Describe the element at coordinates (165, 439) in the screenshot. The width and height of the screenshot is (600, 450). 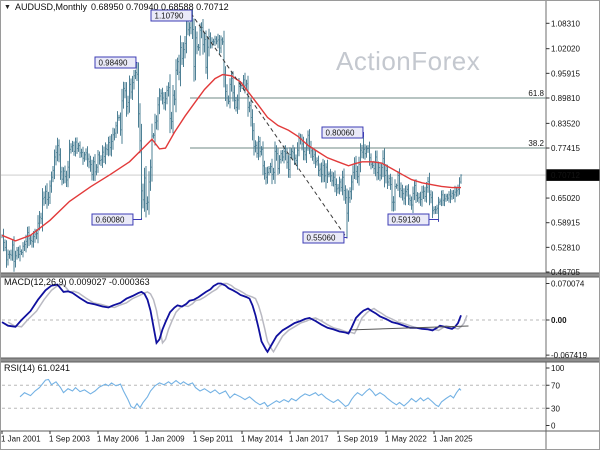
I see `x-axis-tick: 1 Jan 2009` at that location.